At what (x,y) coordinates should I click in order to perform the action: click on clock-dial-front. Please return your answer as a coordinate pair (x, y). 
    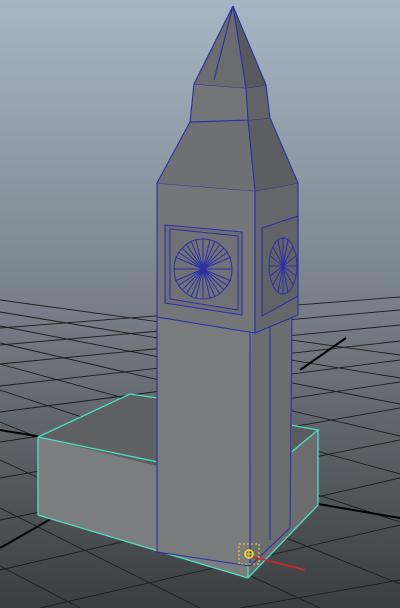
    Looking at the image, I should click on (203, 269).